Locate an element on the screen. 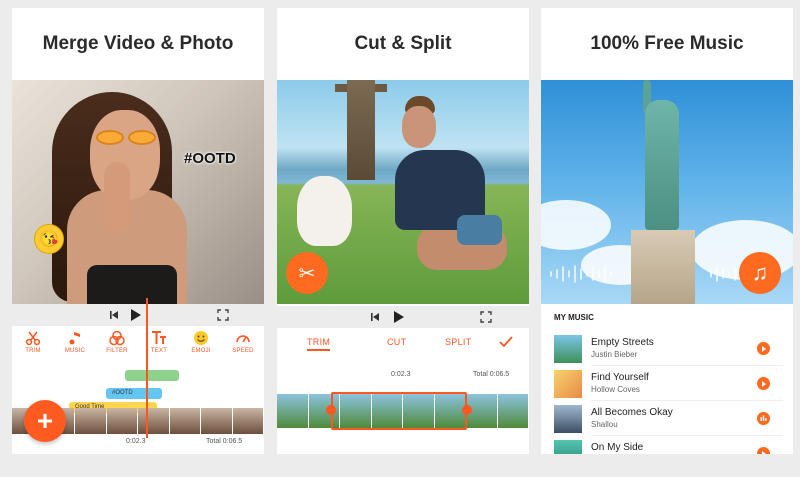 The width and height of the screenshot is (800, 477). trim-selection is located at coordinates (399, 411).